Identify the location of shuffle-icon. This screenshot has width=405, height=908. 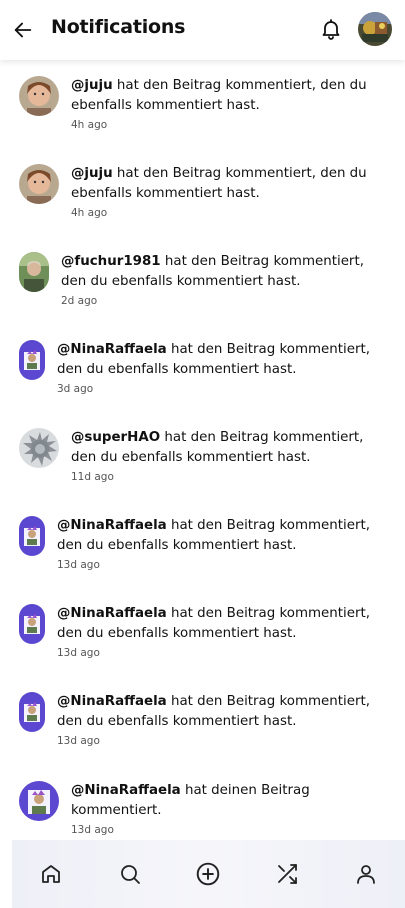
(287, 874).